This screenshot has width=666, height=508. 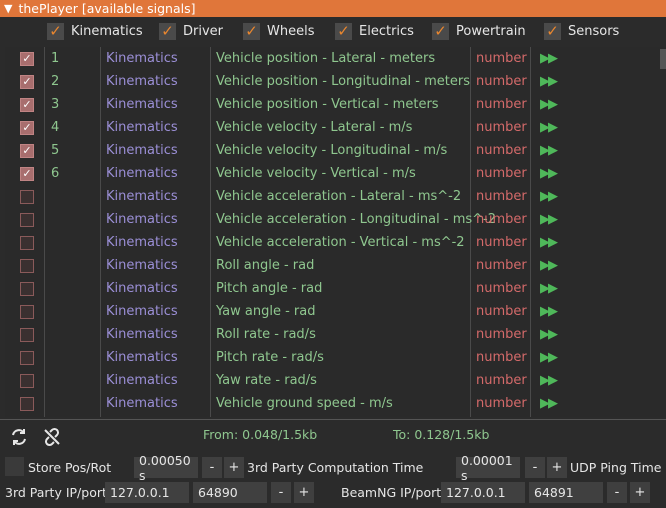 What do you see at coordinates (281, 492) in the screenshot?
I see `third-party-port-decrement-button: -` at bounding box center [281, 492].